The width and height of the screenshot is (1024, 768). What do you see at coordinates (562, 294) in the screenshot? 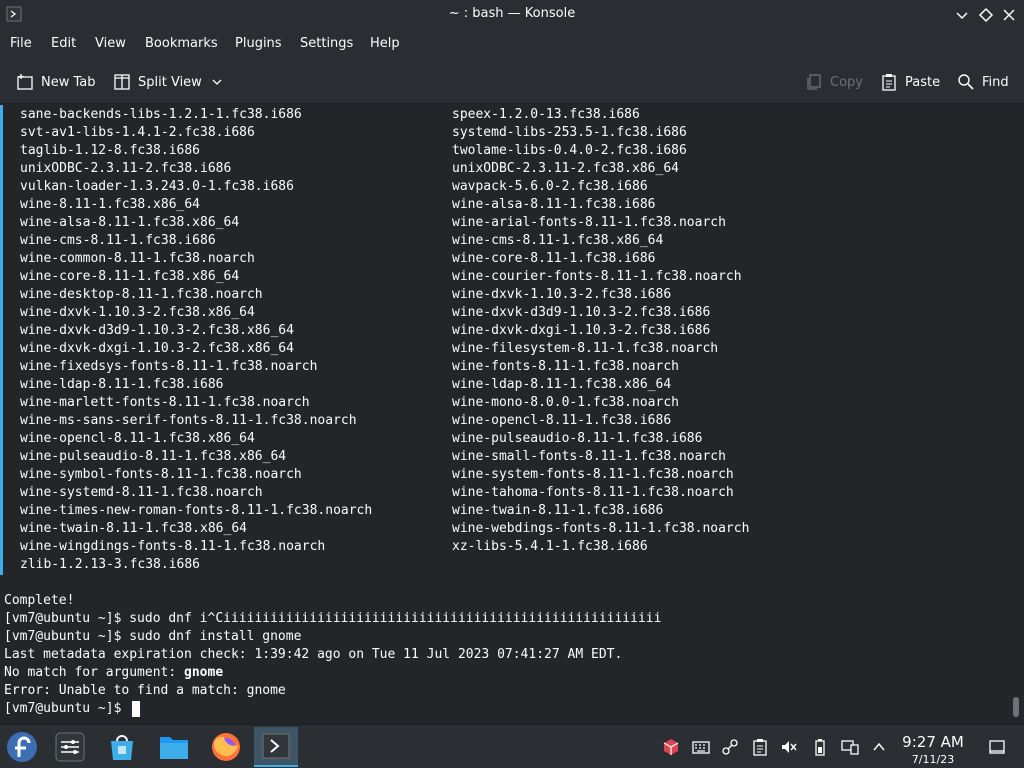
I see `package-entry: wine-dxvk-1.10.3-2.fc38.i686` at bounding box center [562, 294].